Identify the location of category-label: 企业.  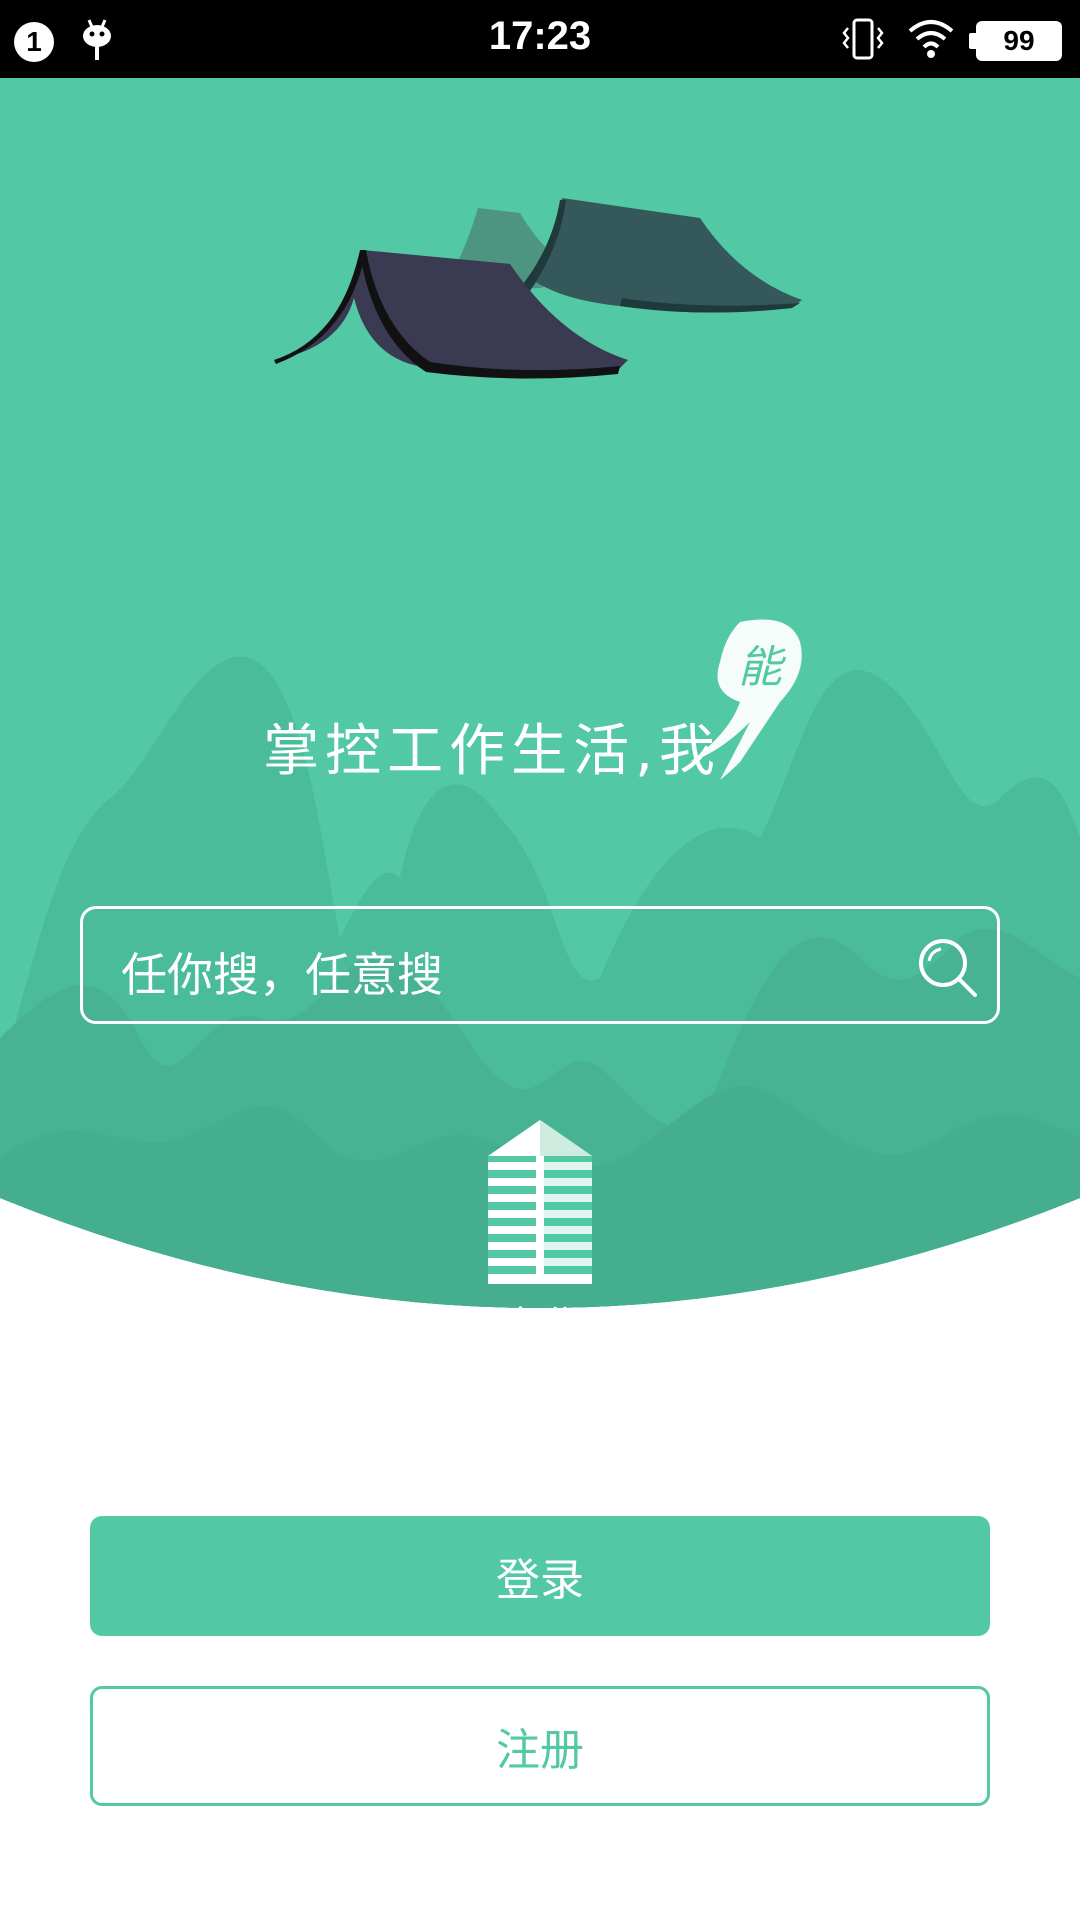
(540, 1327).